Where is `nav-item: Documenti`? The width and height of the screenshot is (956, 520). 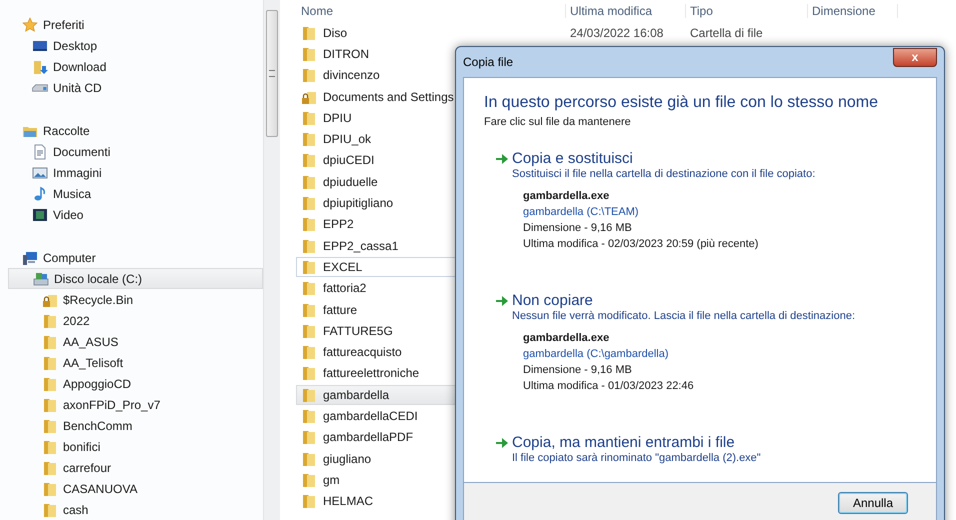
nav-item: Documenti is located at coordinates (131, 151).